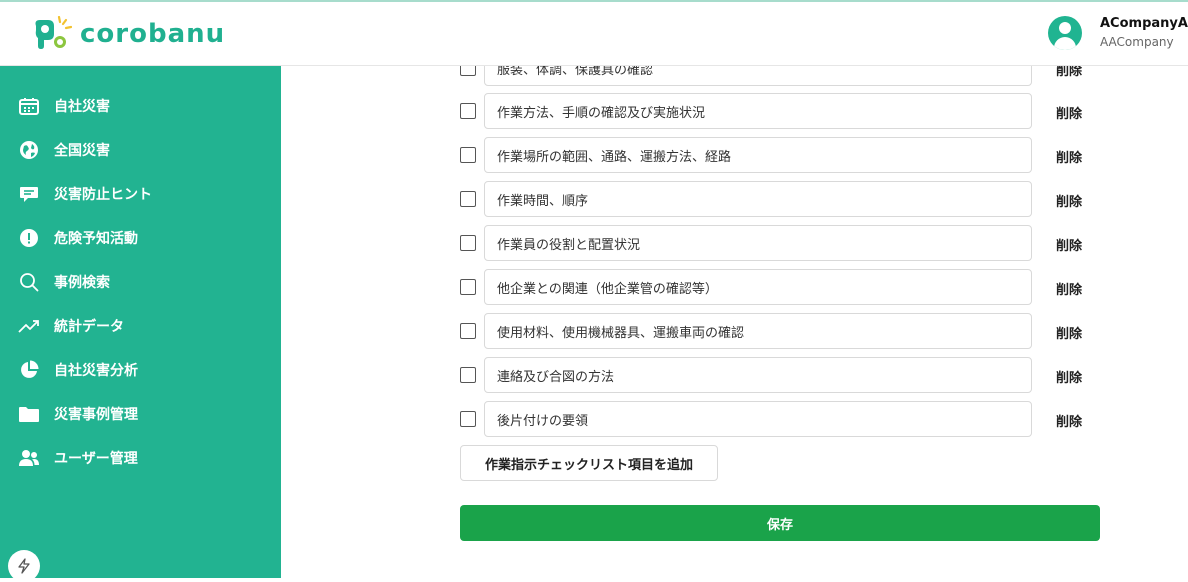 The image size is (1188, 582). I want to click on item-text-field: 作業時間、順序, so click(758, 199).